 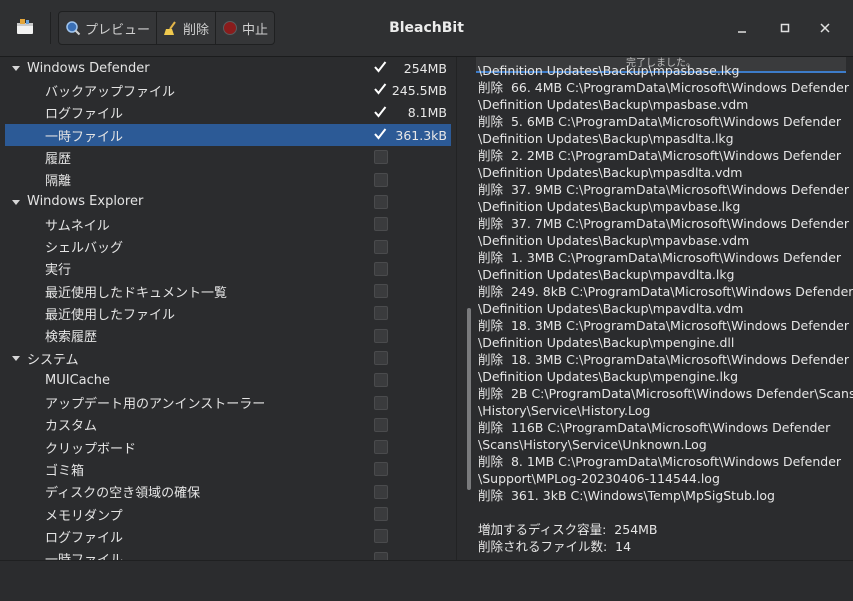 What do you see at coordinates (599, 478) in the screenshot?
I see `log-line: \Support\MPLog-20230406-114544.log` at bounding box center [599, 478].